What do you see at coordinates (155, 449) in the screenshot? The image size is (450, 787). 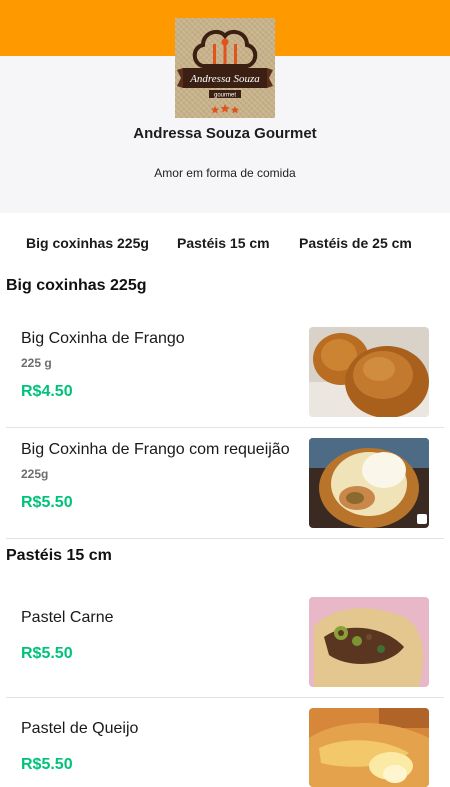 I see `item-name: Big Coxinha de Frango com requeijão` at bounding box center [155, 449].